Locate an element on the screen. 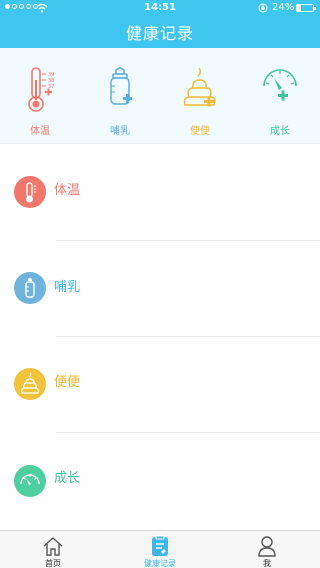 The width and height of the screenshot is (320, 568). list-item-label: 哺乳 is located at coordinates (67, 287).